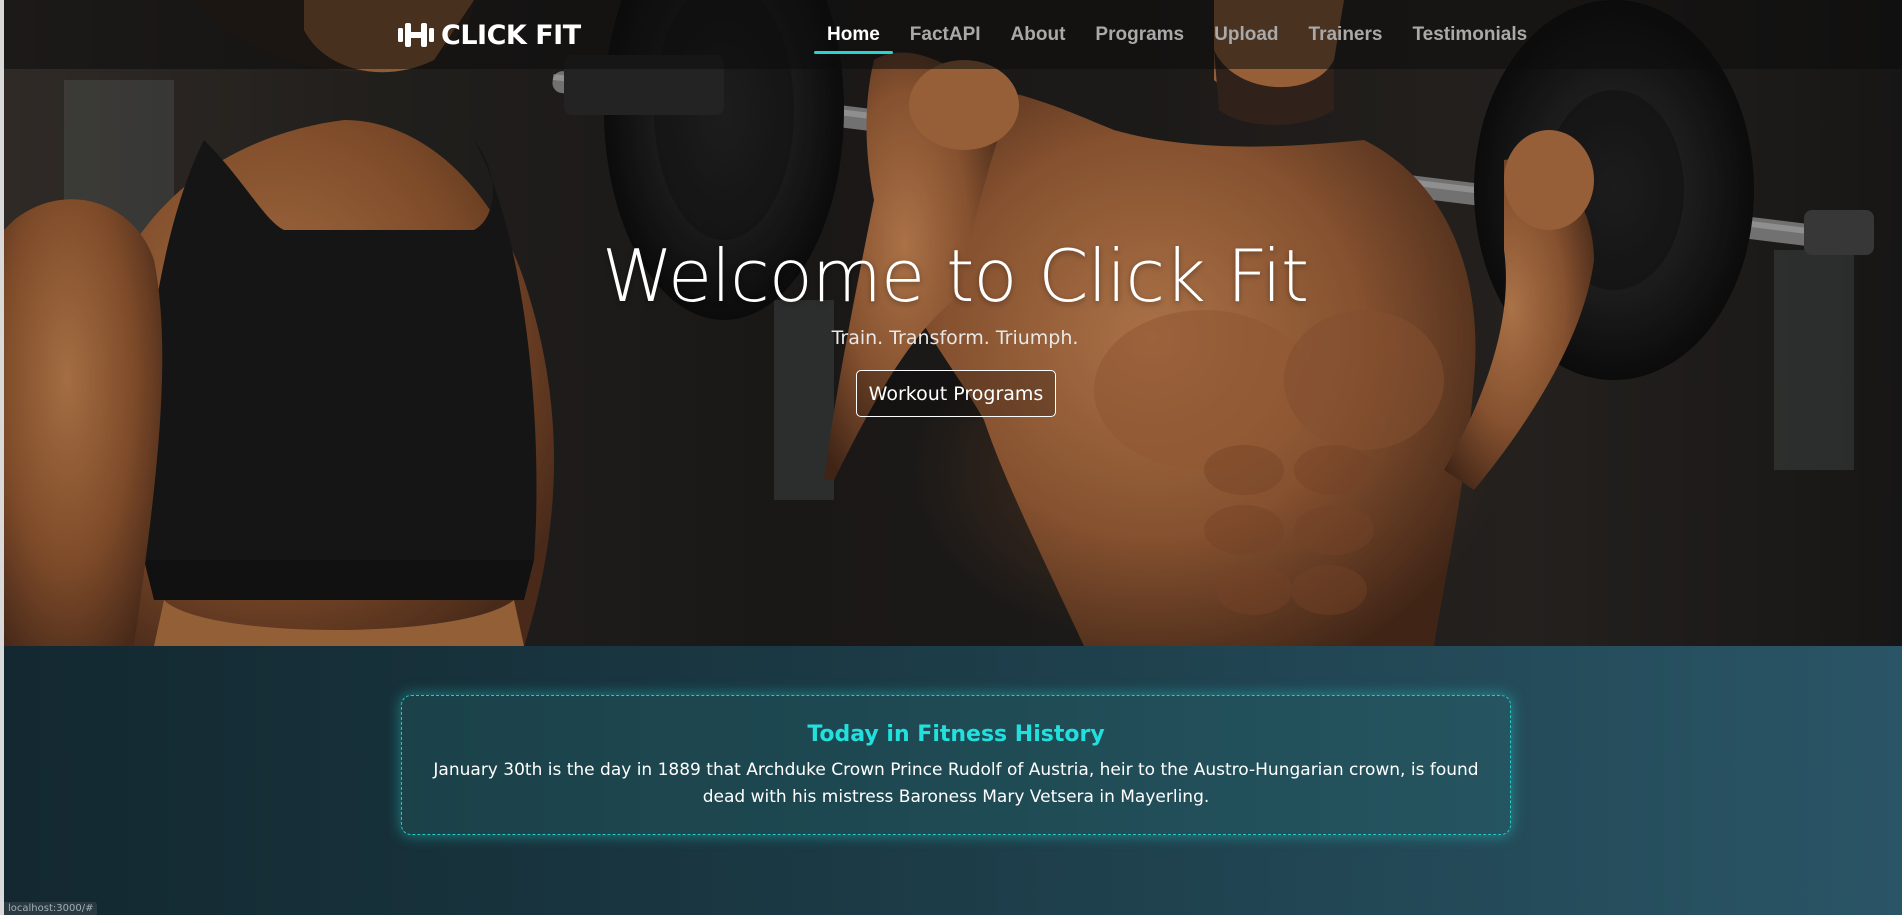 Image resolution: width=1902 pixels, height=915 pixels. What do you see at coordinates (51, 908) in the screenshot?
I see `status-bar-url: localhost:3000/#` at bounding box center [51, 908].